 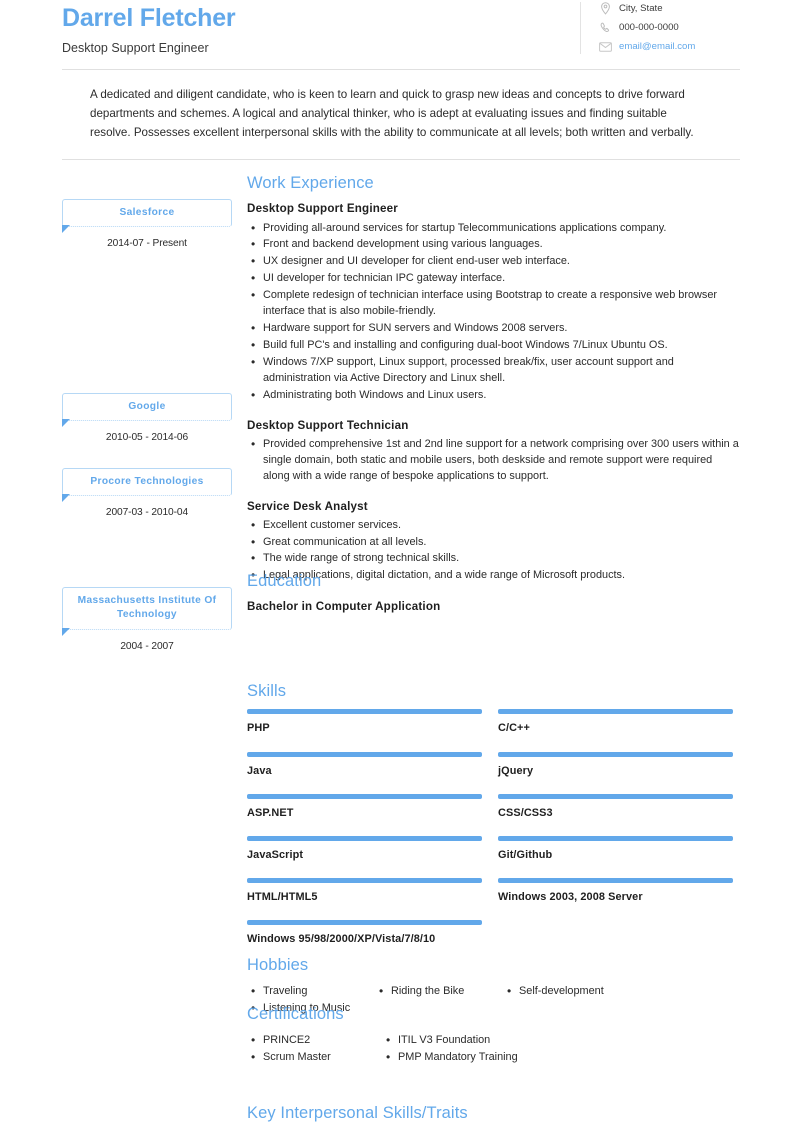 I want to click on list-item: Scrum Master, so click(x=314, y=1057).